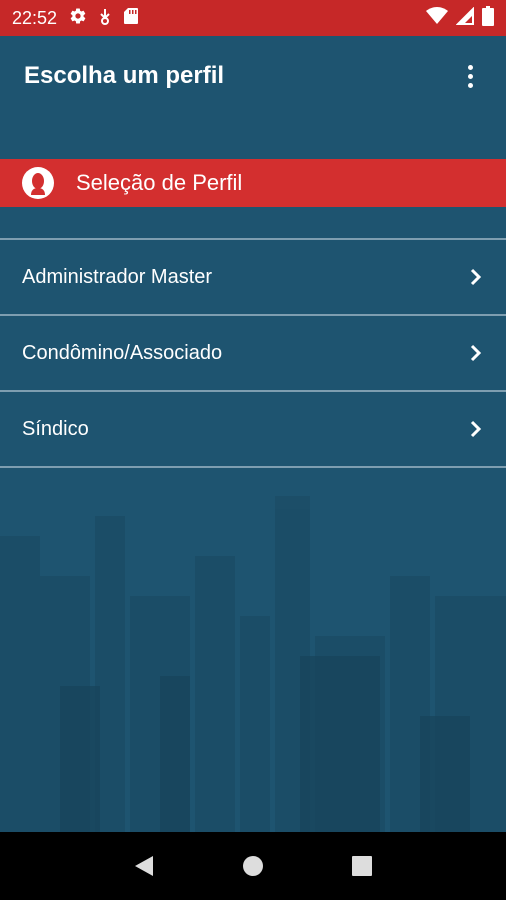  I want to click on recents-icon, so click(361, 866).